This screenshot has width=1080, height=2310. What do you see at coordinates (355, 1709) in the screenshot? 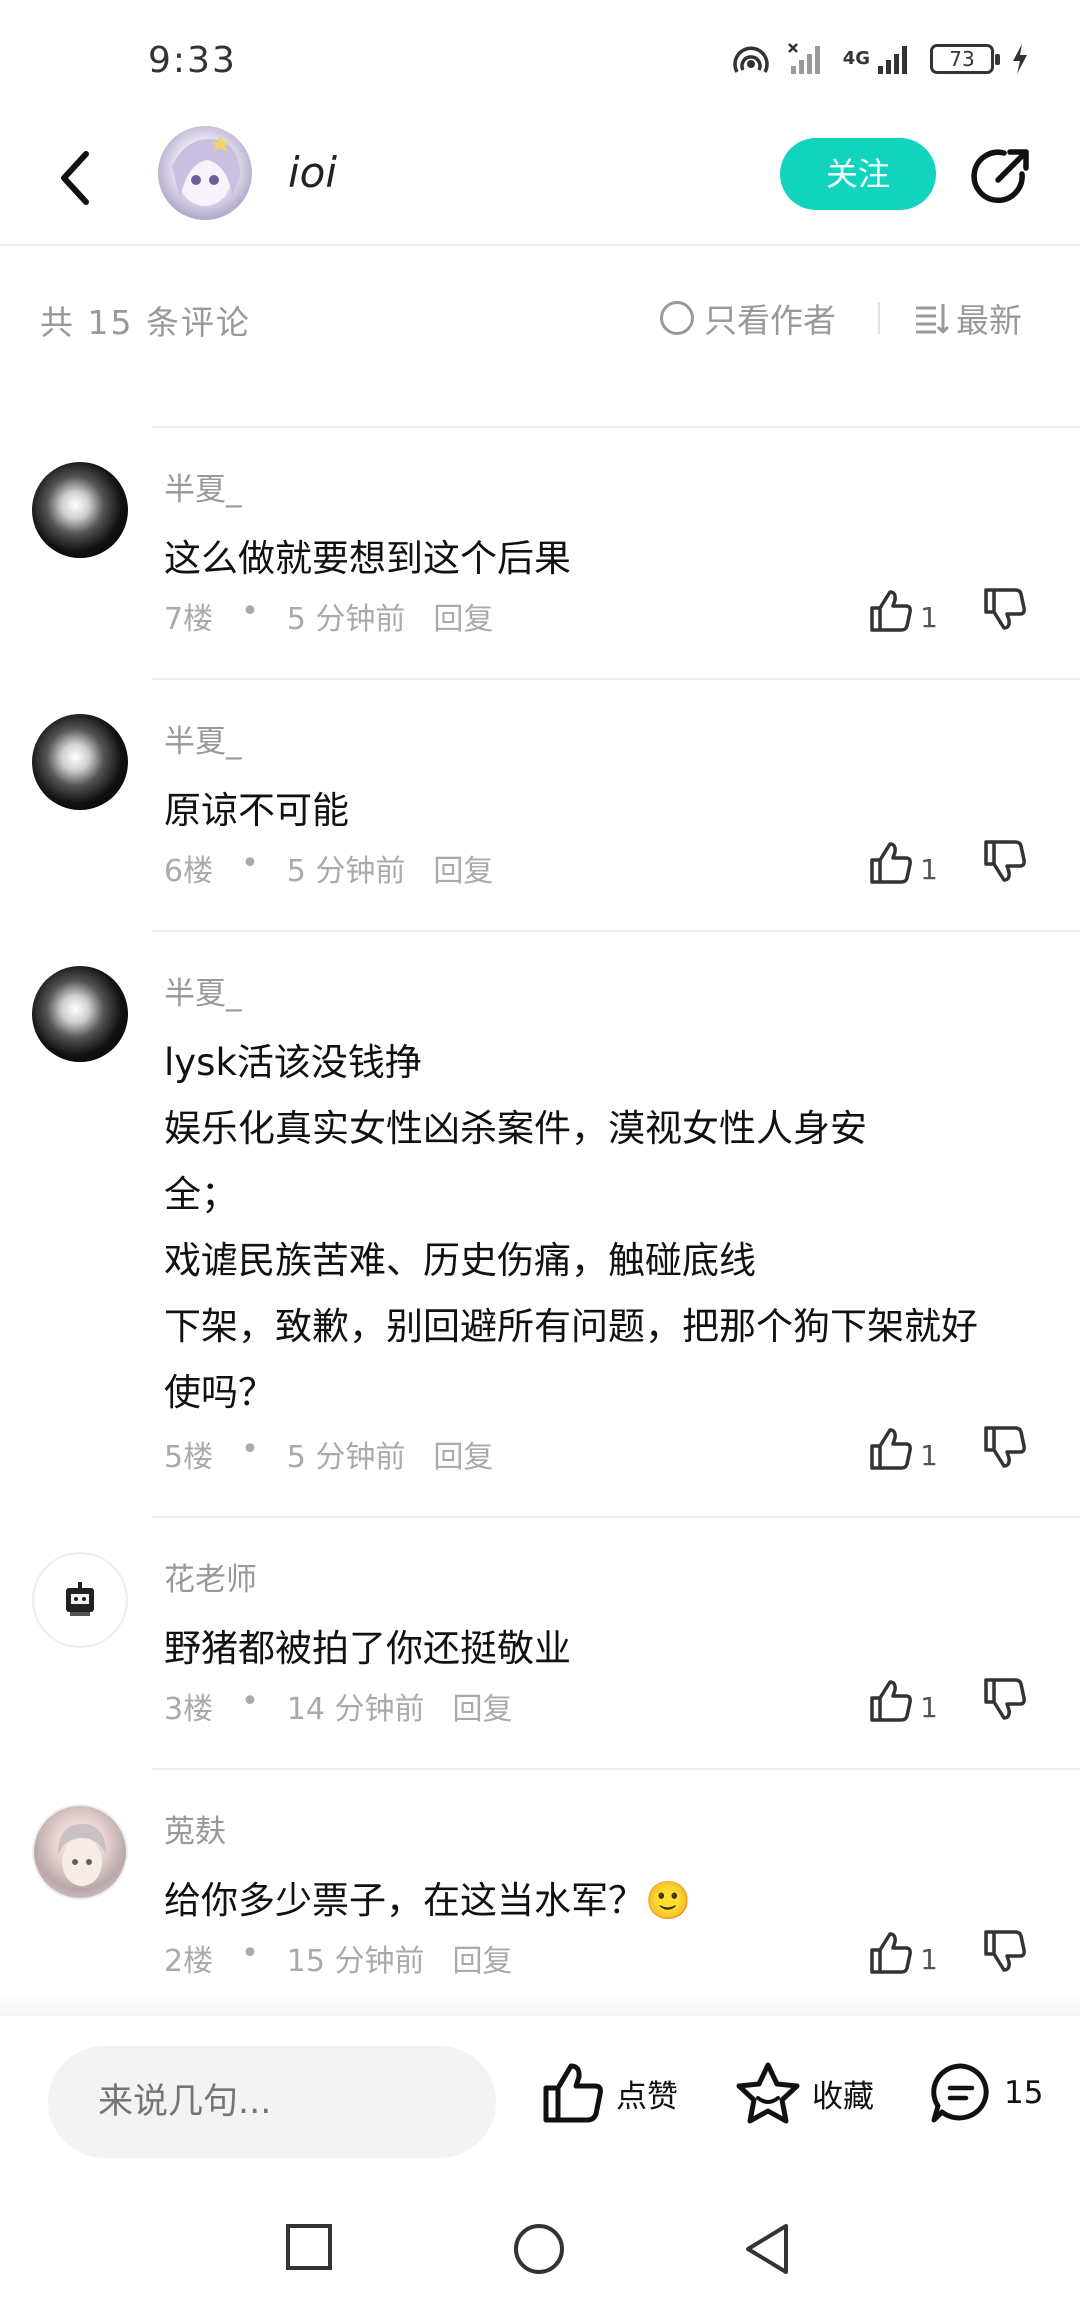
I see `comment-time: 14 分钟前` at bounding box center [355, 1709].